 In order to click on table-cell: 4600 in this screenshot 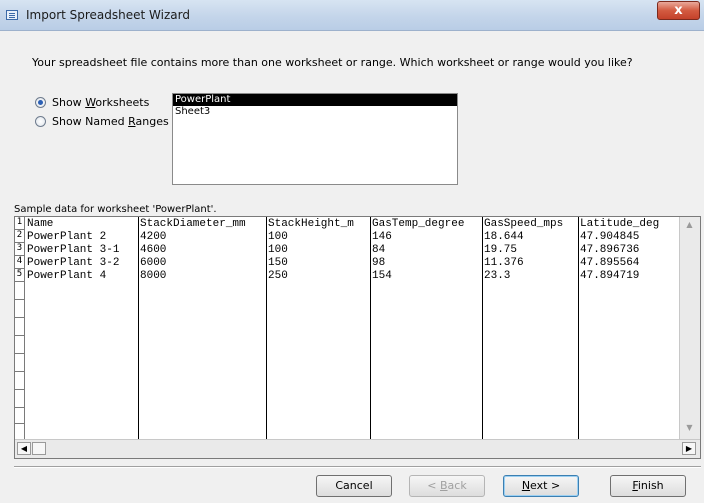, I will do `click(153, 250)`.